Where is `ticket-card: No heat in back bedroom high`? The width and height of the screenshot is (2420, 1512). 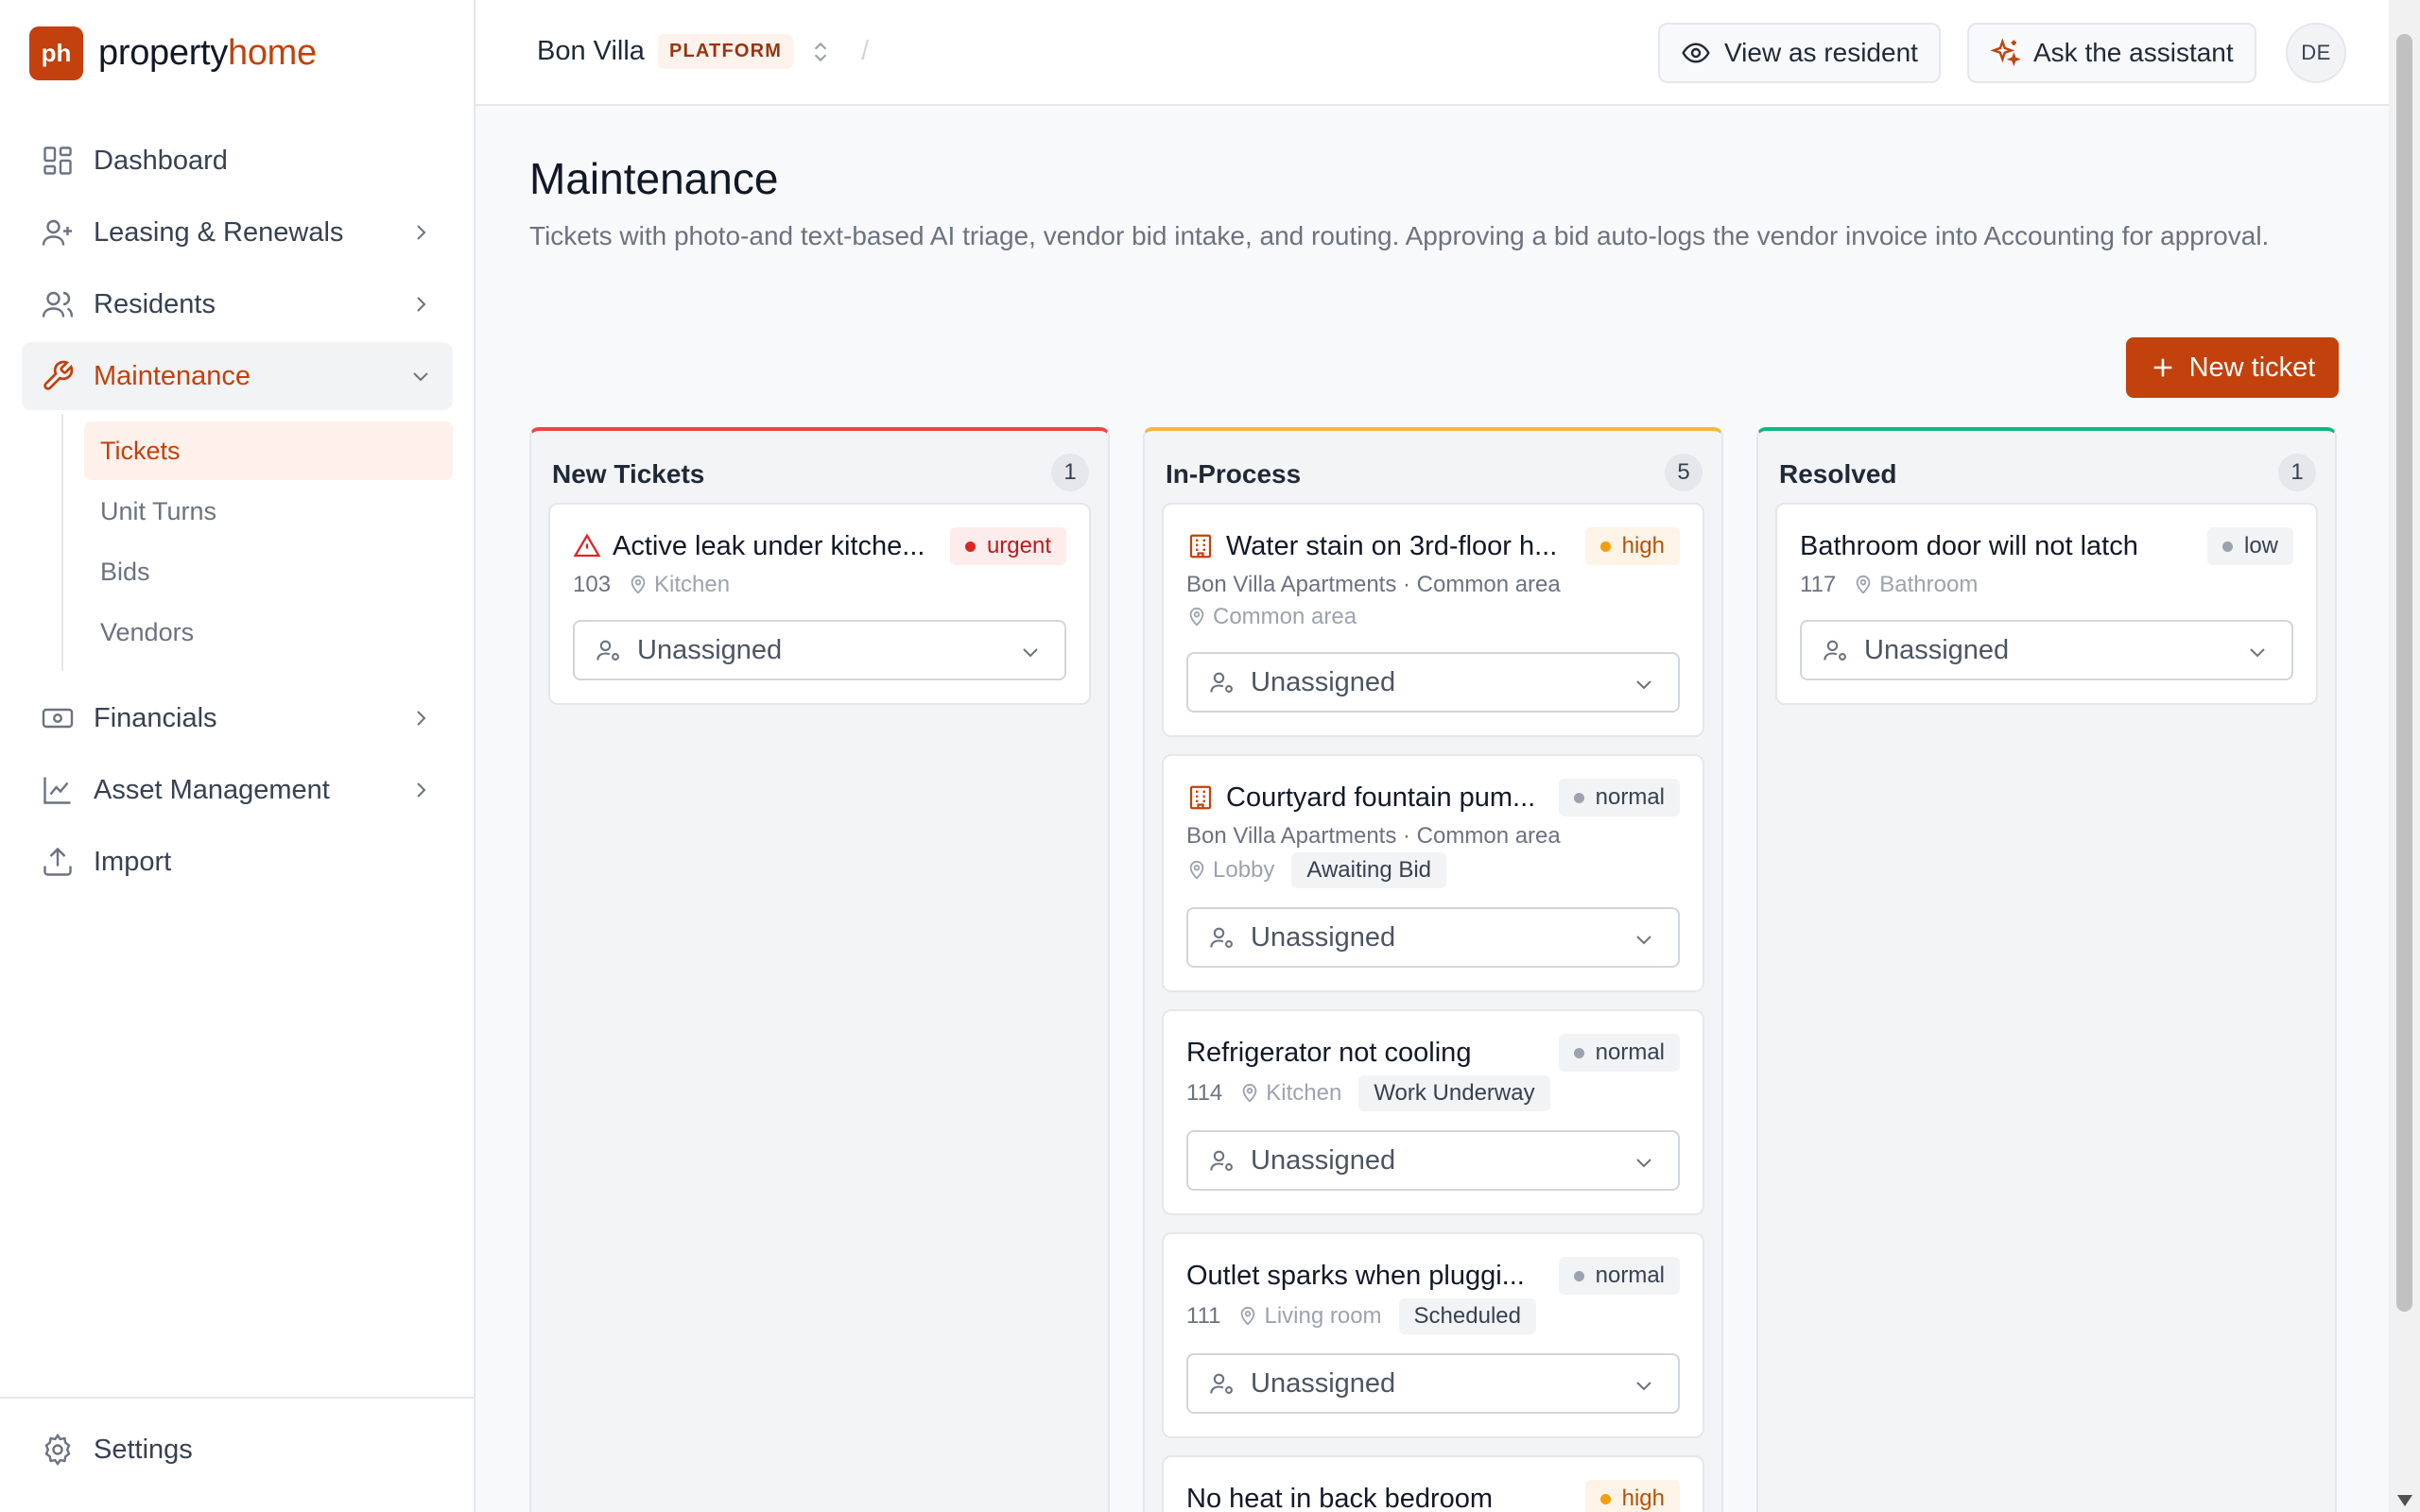 ticket-card: No heat in back bedroom high is located at coordinates (1433, 1483).